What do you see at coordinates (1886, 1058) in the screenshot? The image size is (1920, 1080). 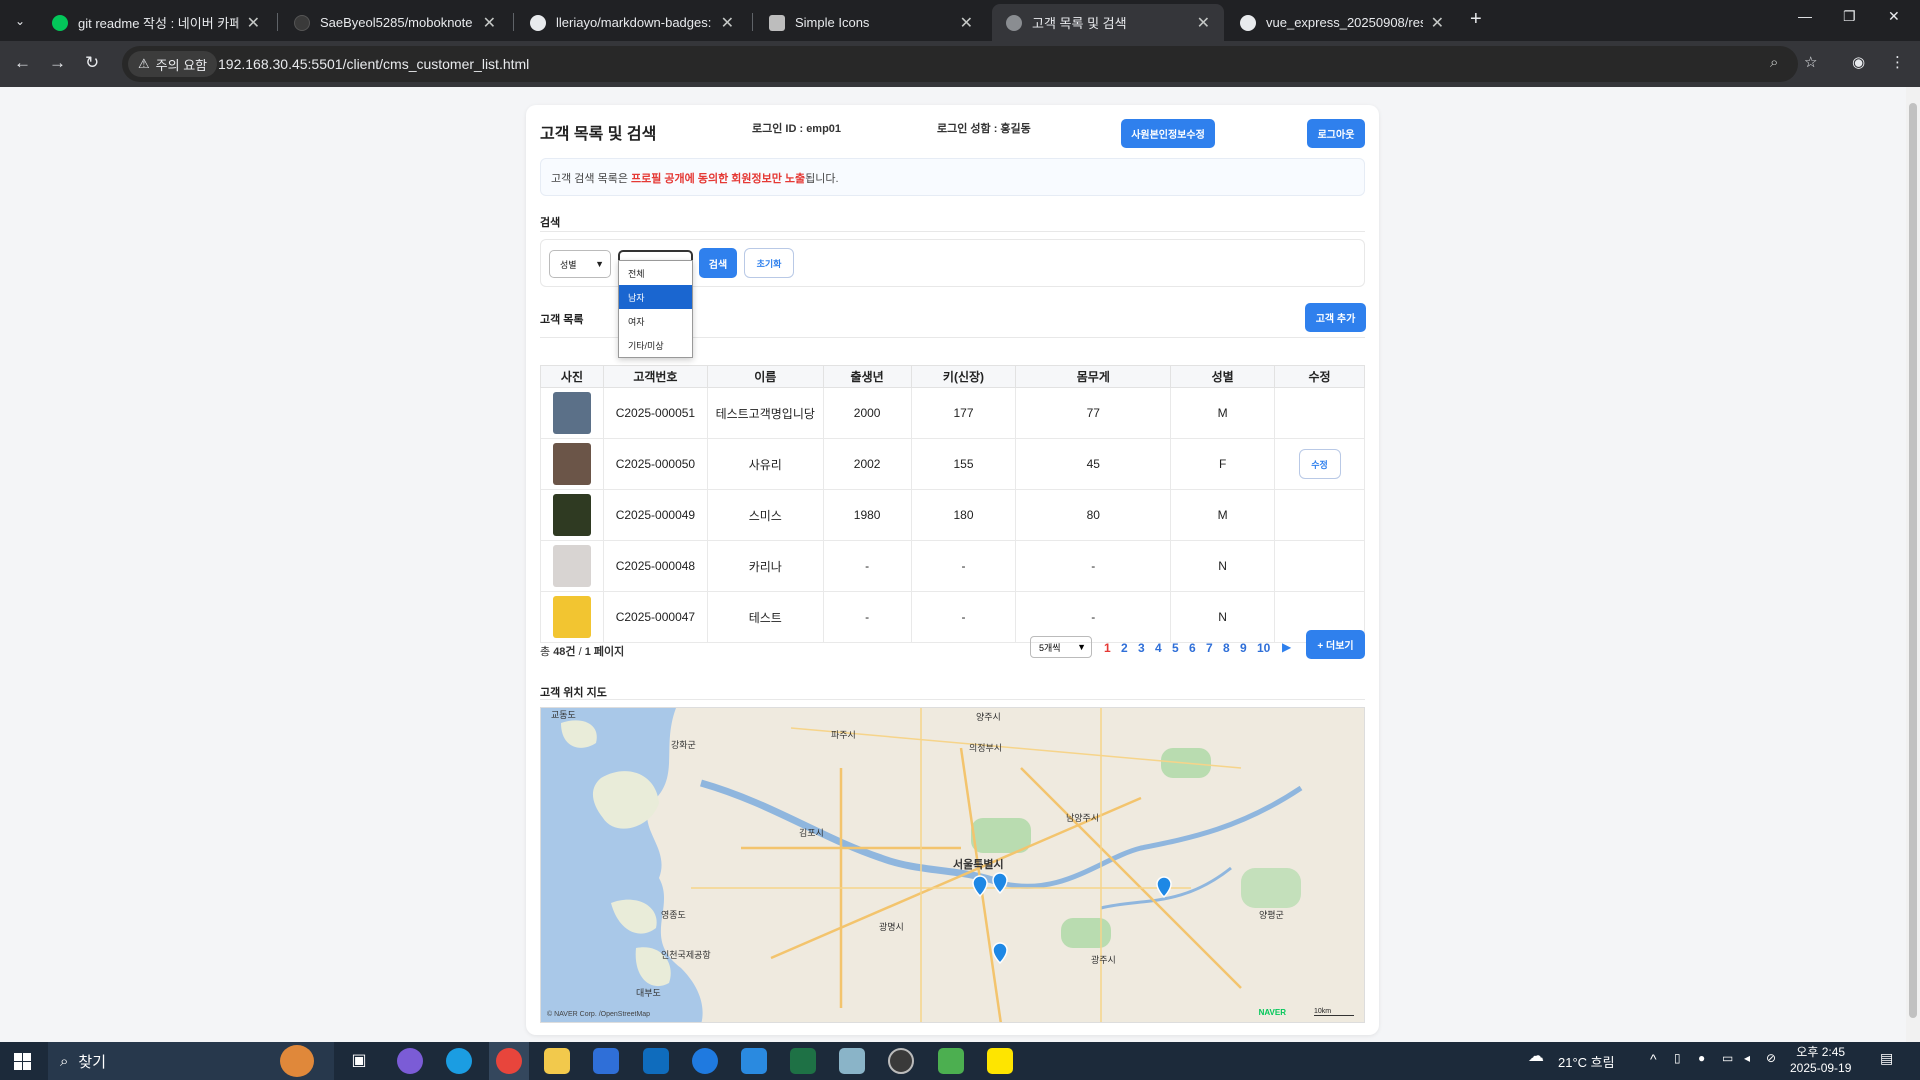 I see `notification-icon: ▤` at bounding box center [1886, 1058].